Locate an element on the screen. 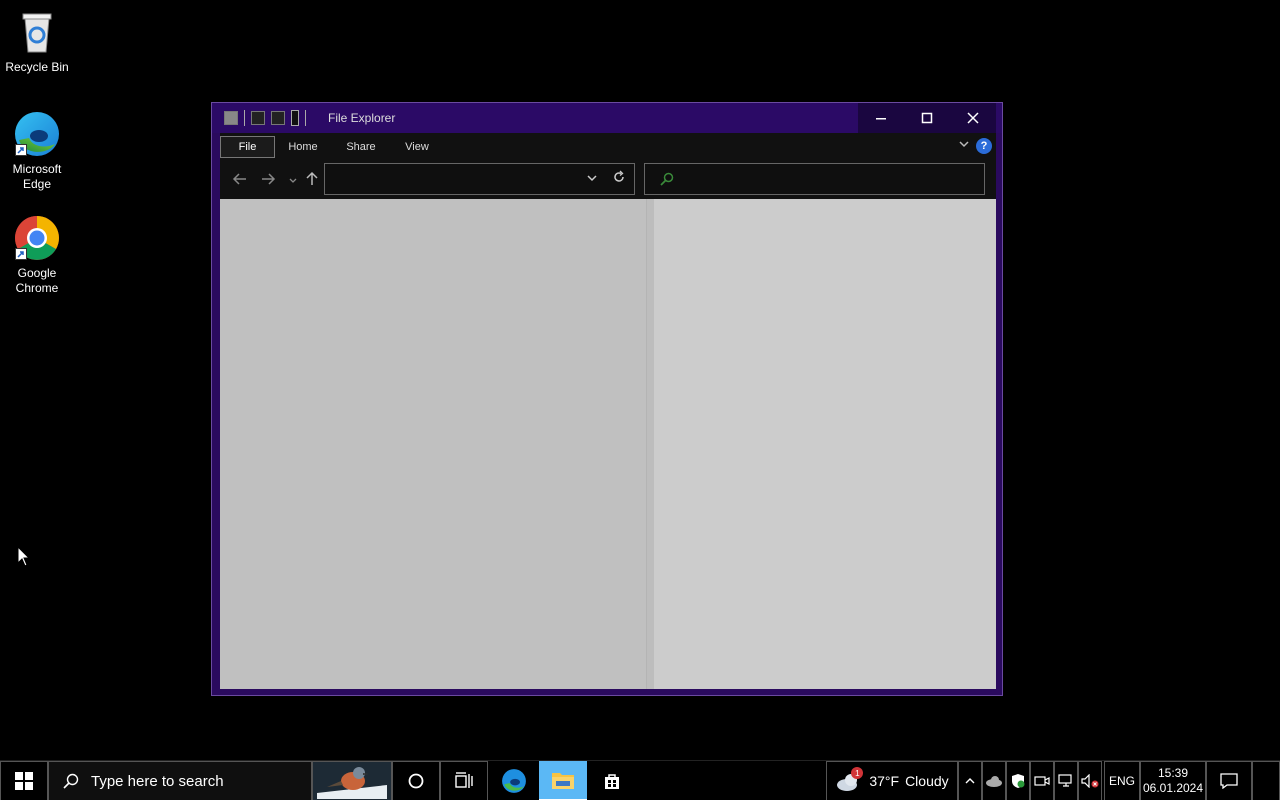 This screenshot has height=800, width=1280. refresh-icon is located at coordinates (619, 179).